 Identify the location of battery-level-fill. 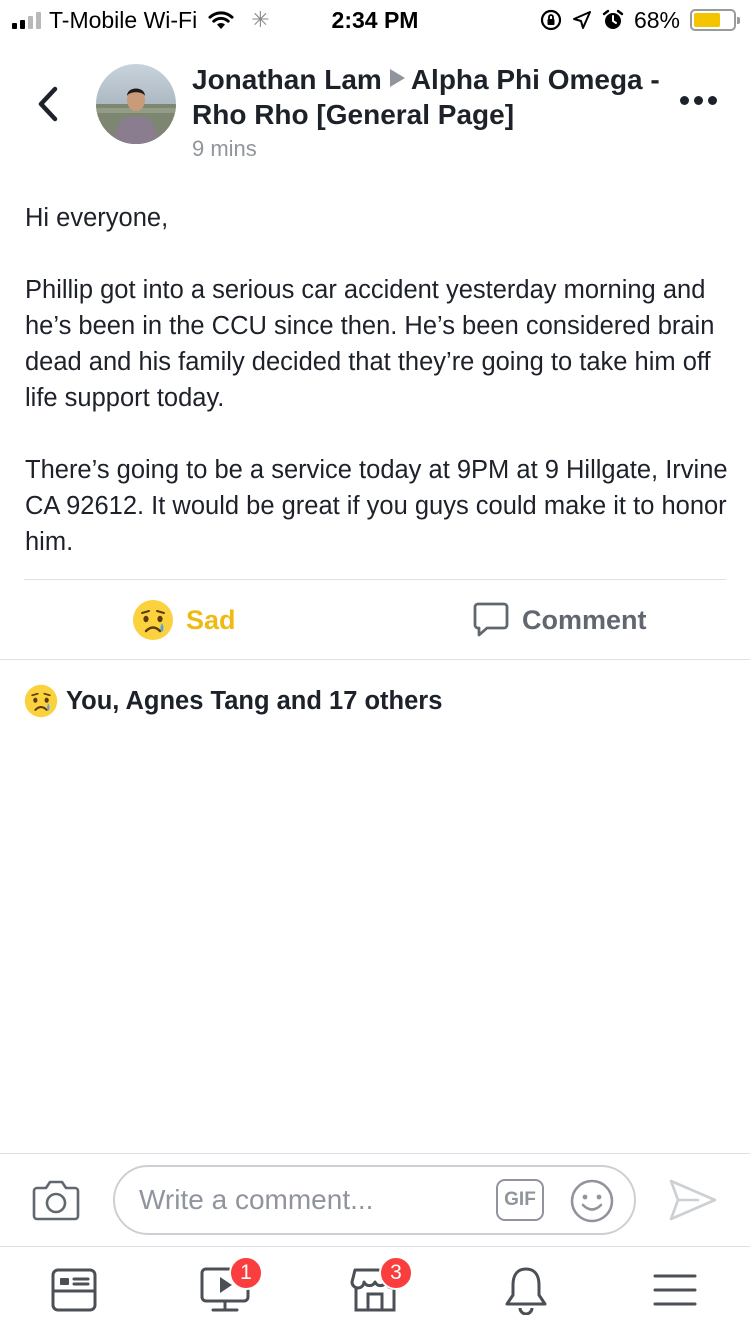
(707, 20).